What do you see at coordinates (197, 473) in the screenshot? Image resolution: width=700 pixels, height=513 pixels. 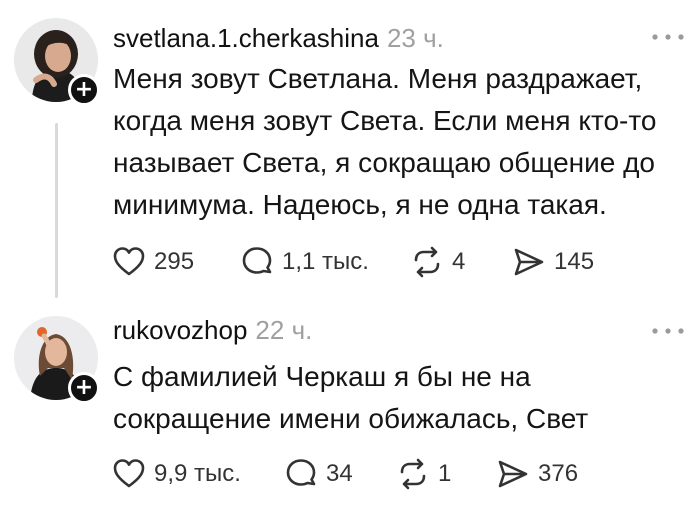 I see `like-count: 9,9 тыс.` at bounding box center [197, 473].